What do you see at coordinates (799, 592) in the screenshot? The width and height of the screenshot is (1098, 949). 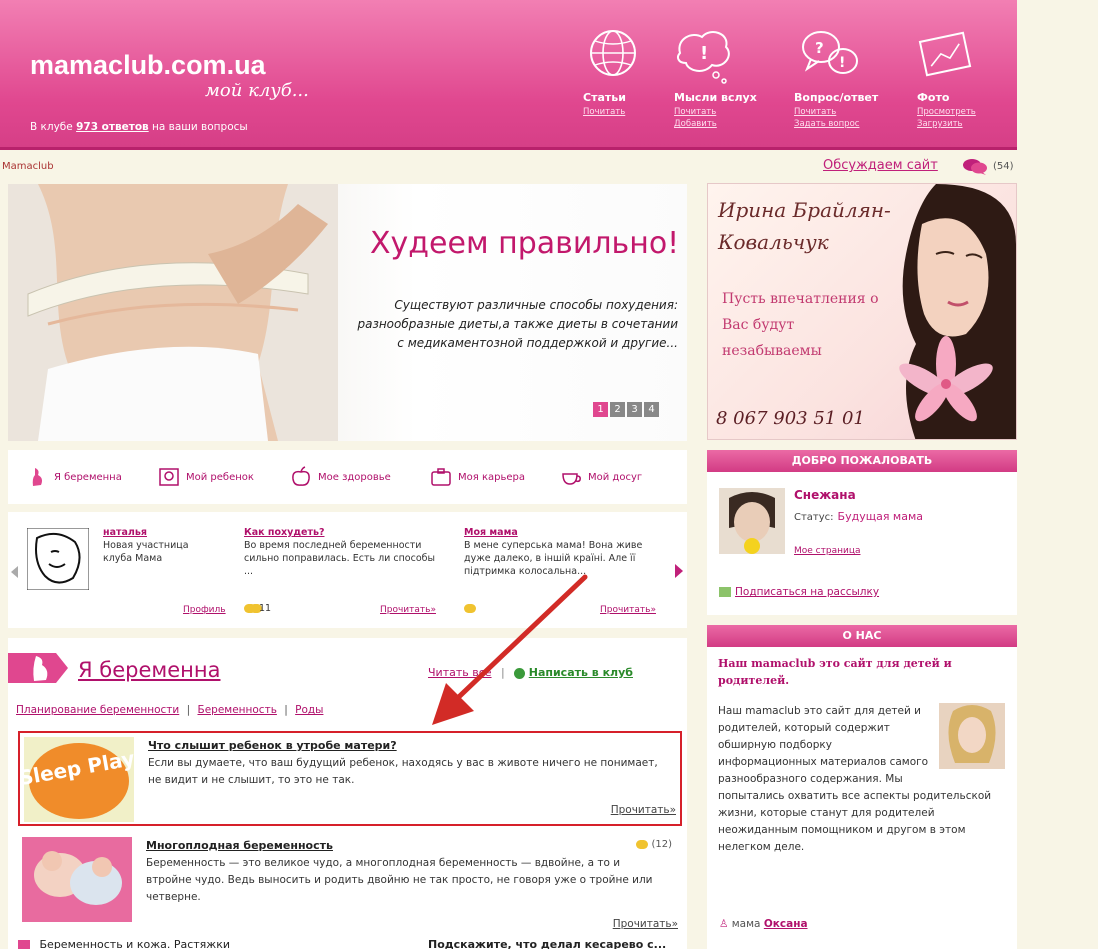 I see `subscribe-link: Подписаться на рассылку` at bounding box center [799, 592].